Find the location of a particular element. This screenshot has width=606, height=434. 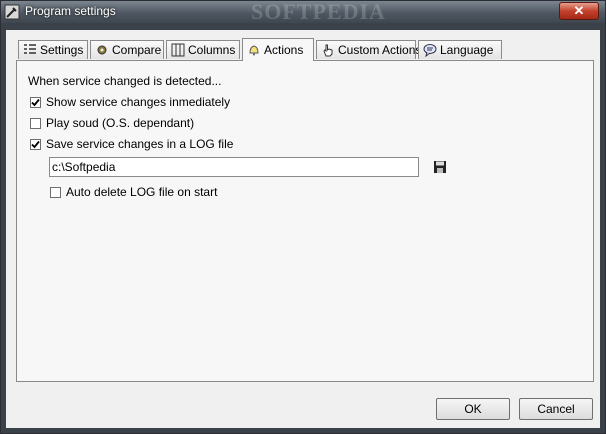

auto-delete-checkbox: Auto delete LOG file on start is located at coordinates (133, 192).